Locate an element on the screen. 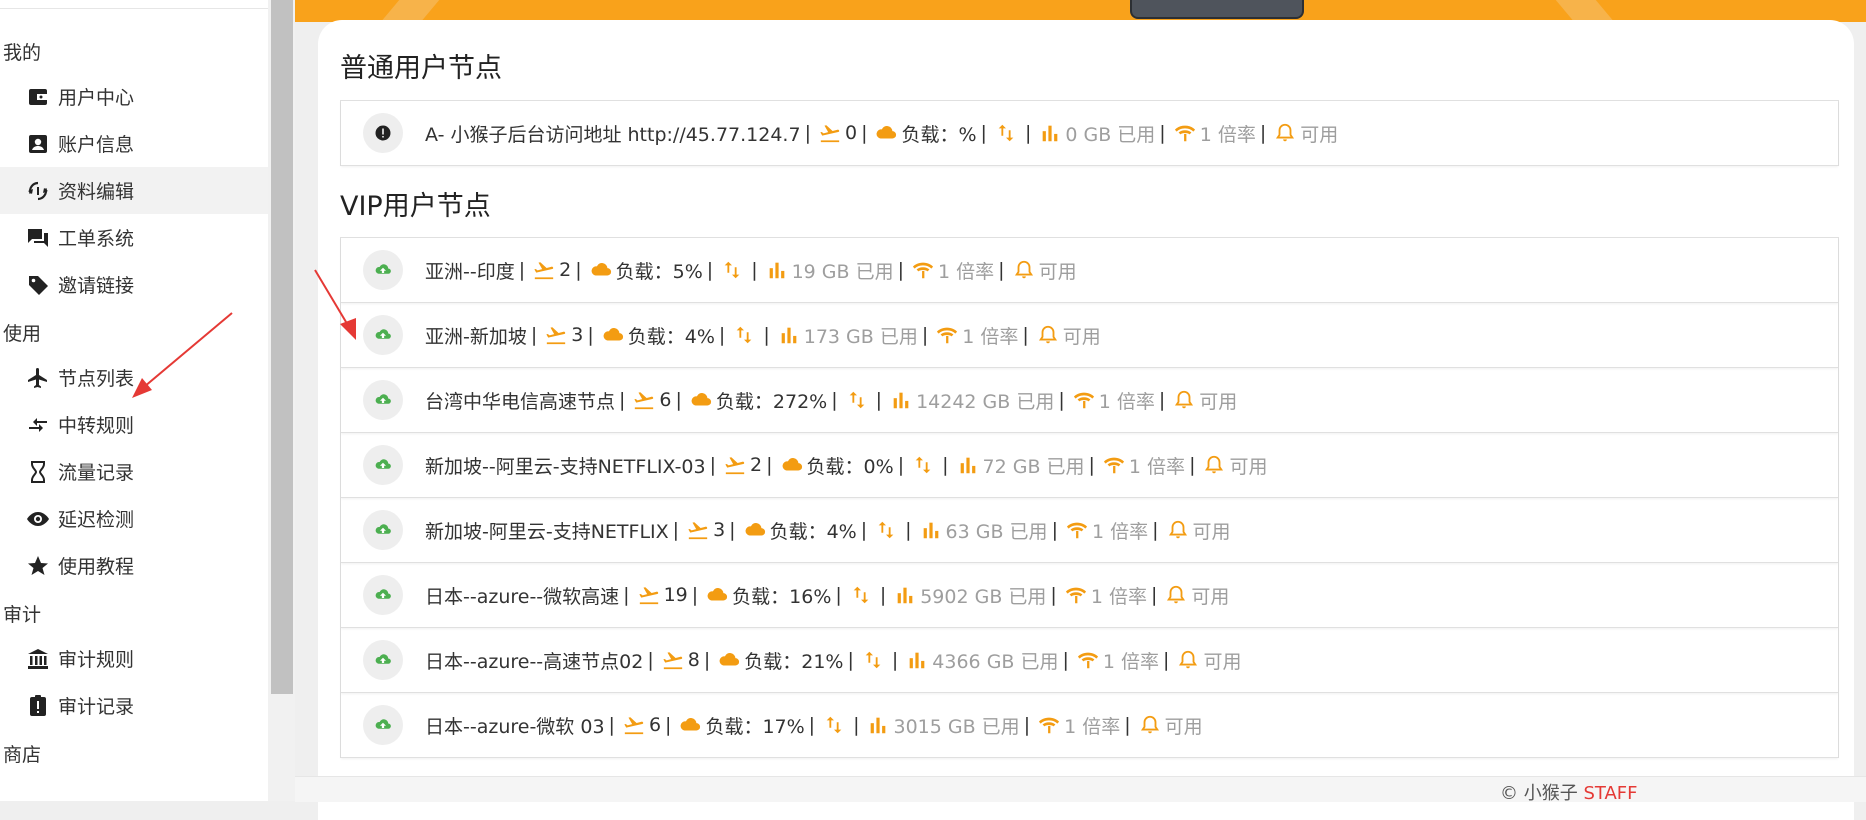 Image resolution: width=1866 pixels, height=820 pixels. sync-edit-icon is located at coordinates (38, 191).